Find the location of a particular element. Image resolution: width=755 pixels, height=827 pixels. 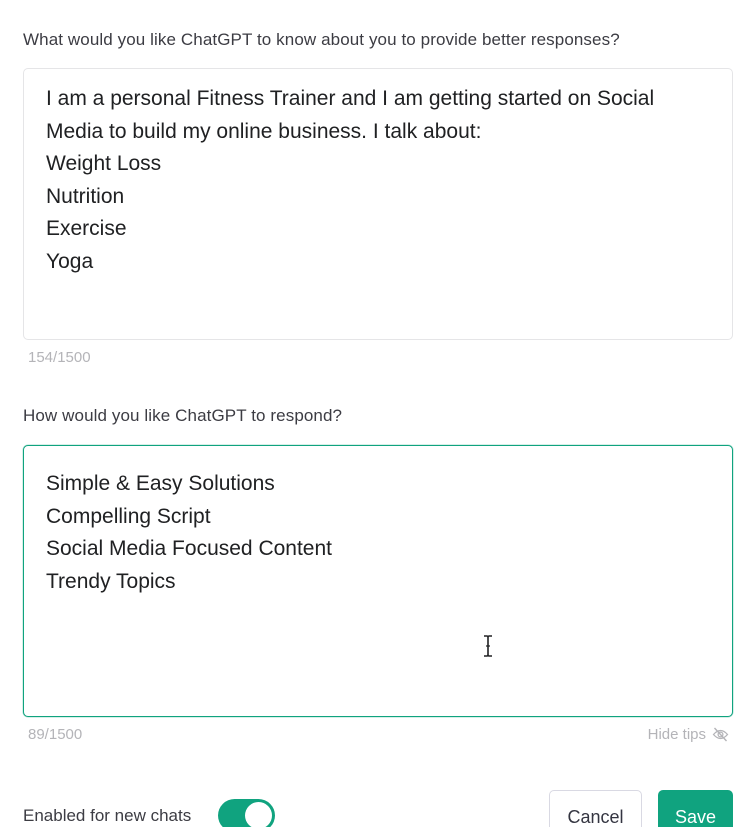

hide-tips-button: Hide tips is located at coordinates (688, 734).